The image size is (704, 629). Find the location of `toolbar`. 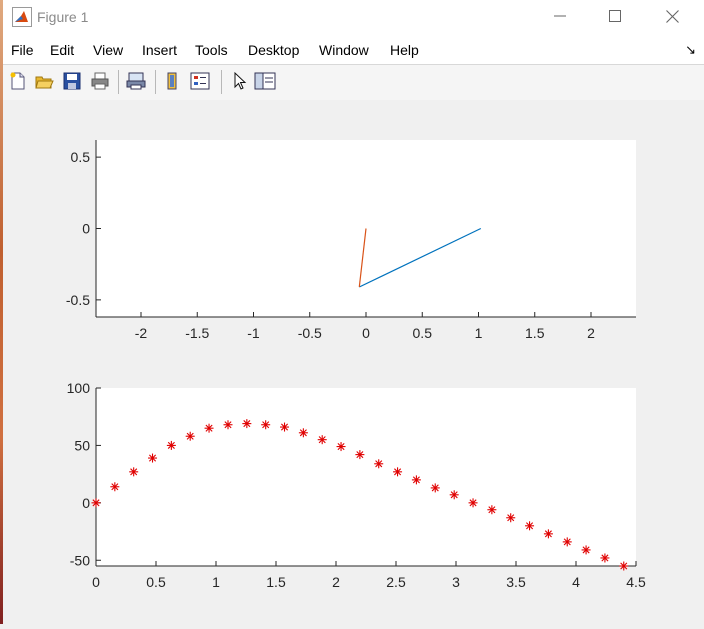

toolbar is located at coordinates (353, 82).